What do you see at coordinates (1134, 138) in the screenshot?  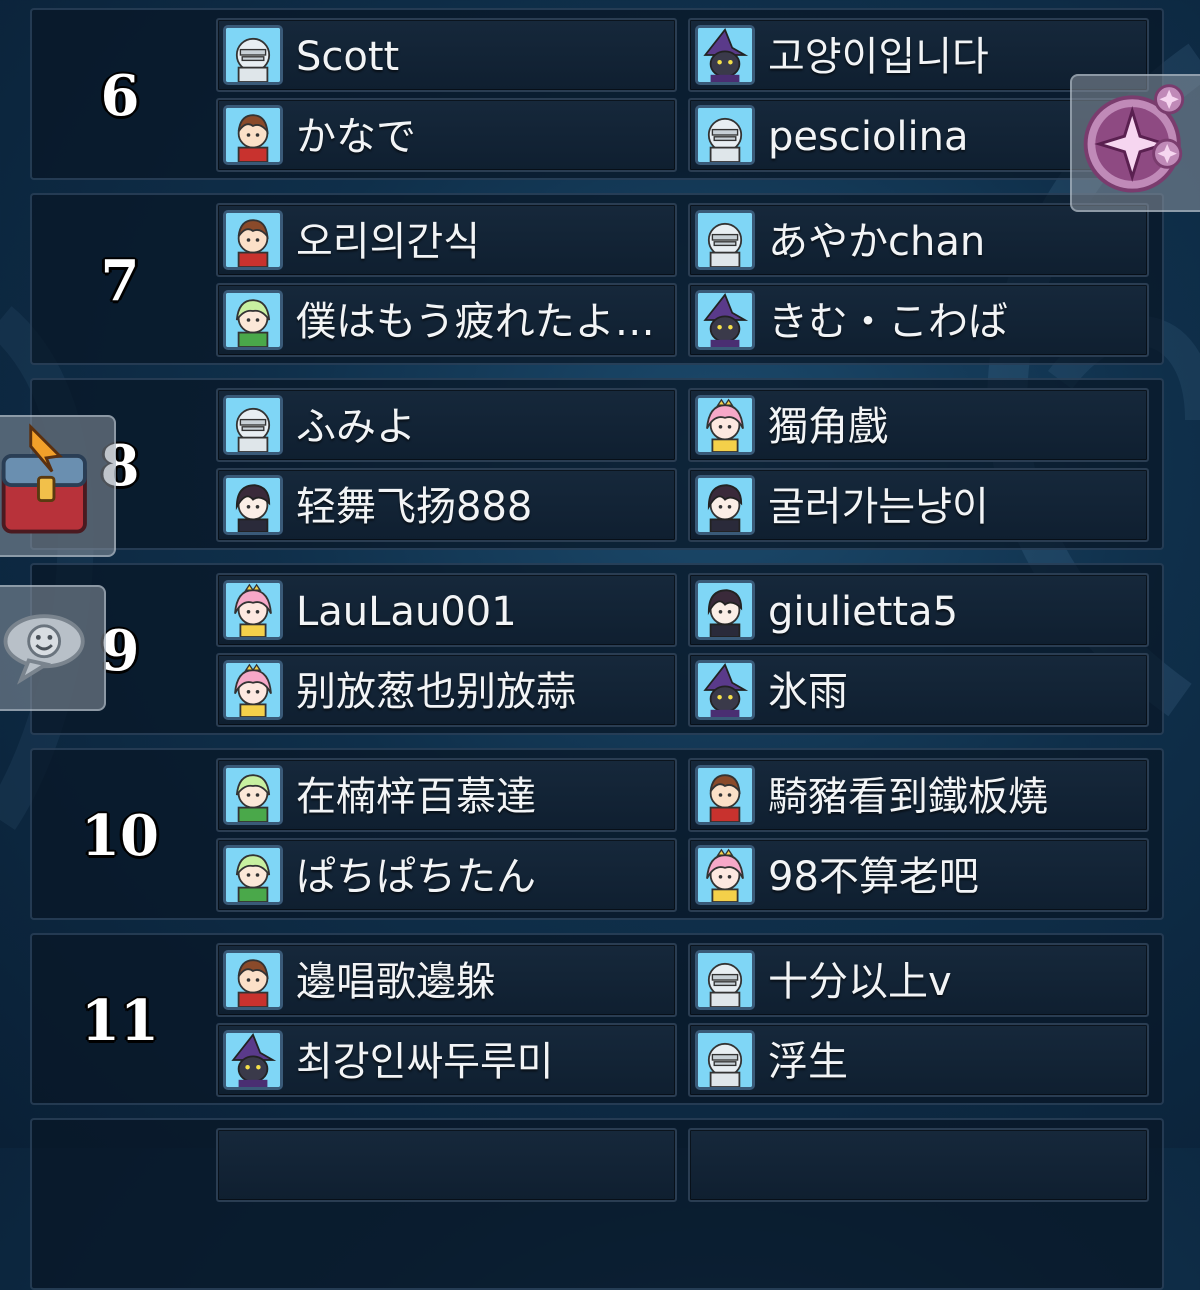 I see `sparkle-icon` at bounding box center [1134, 138].